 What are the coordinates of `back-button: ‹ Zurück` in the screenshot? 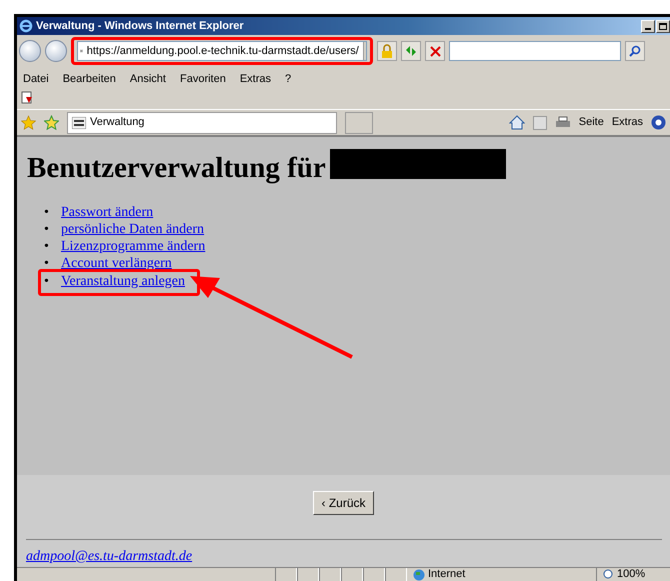 It's located at (343, 503).